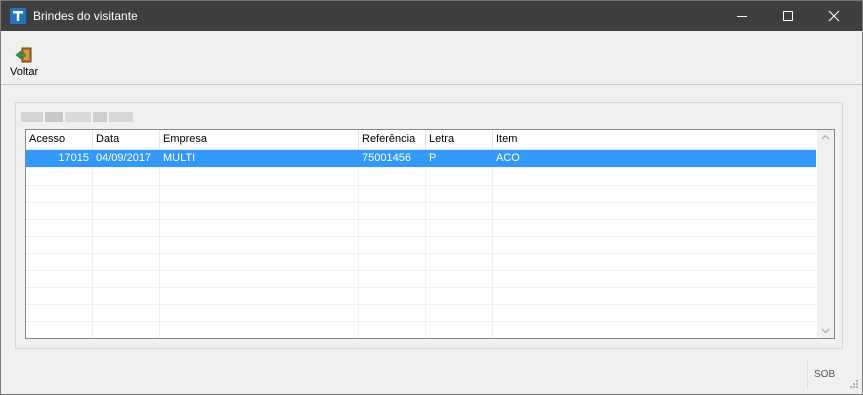  Describe the element at coordinates (59, 158) in the screenshot. I see `cell-acesso: 17015` at that location.